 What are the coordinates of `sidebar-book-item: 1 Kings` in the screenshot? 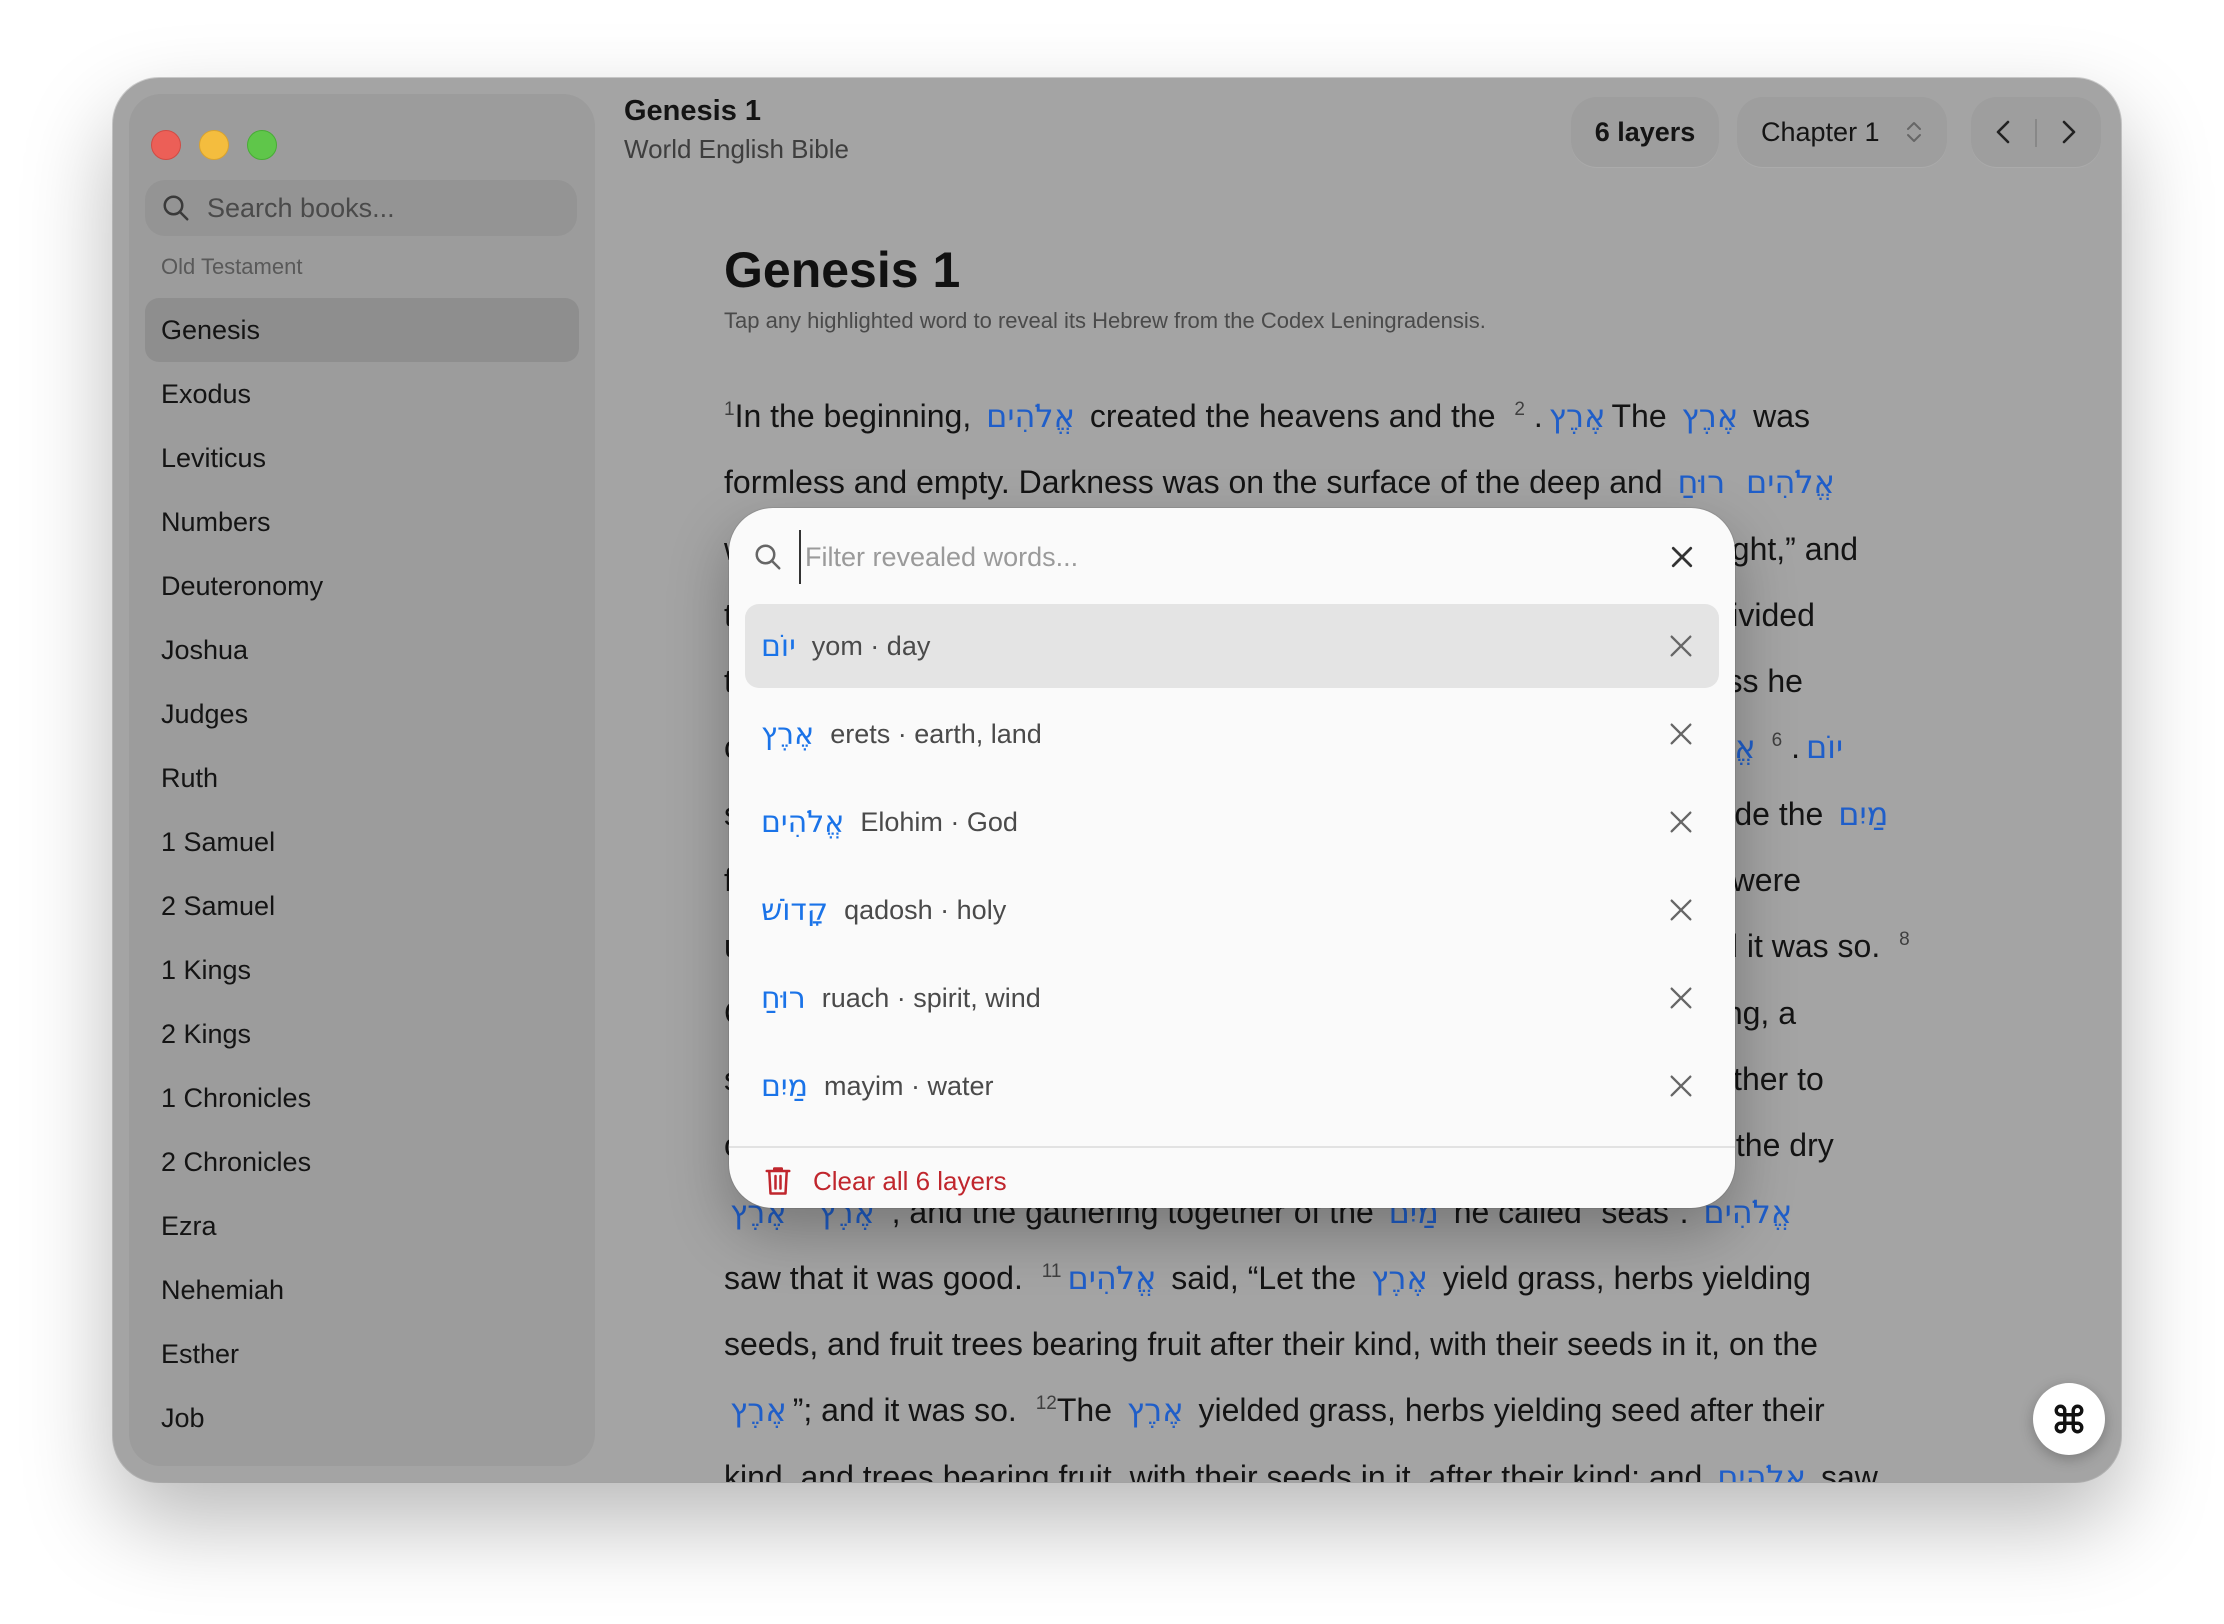 It's located at (362, 970).